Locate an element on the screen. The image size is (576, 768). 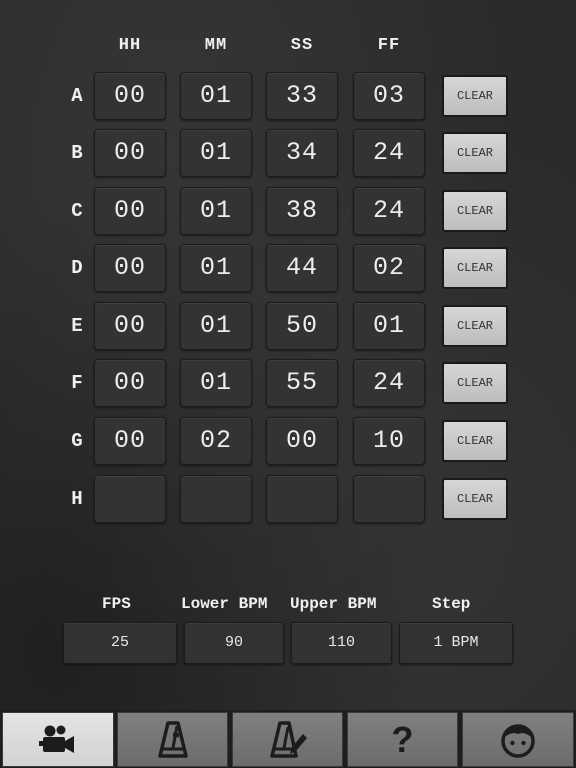
clear-button-e: CLEAR is located at coordinates (475, 326).